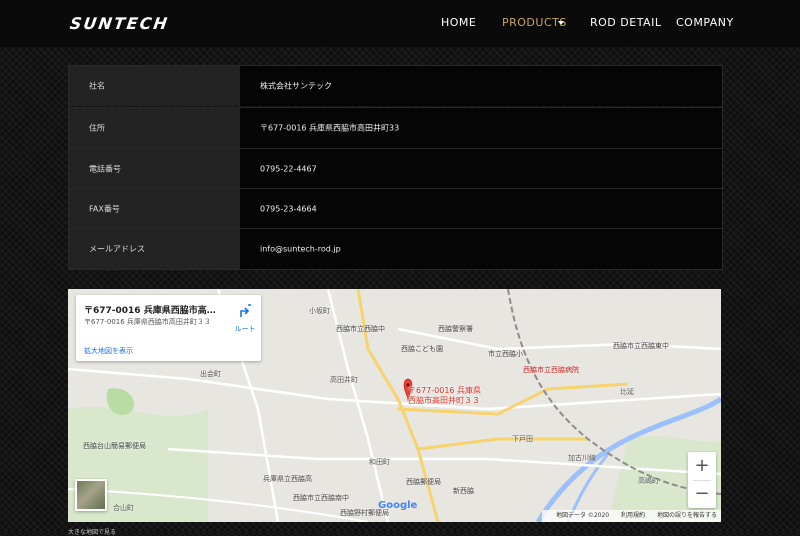 Image resolution: width=800 pixels, height=536 pixels. Describe the element at coordinates (422, 349) in the screenshot. I see `map-place-label: 西脇こども園` at that location.